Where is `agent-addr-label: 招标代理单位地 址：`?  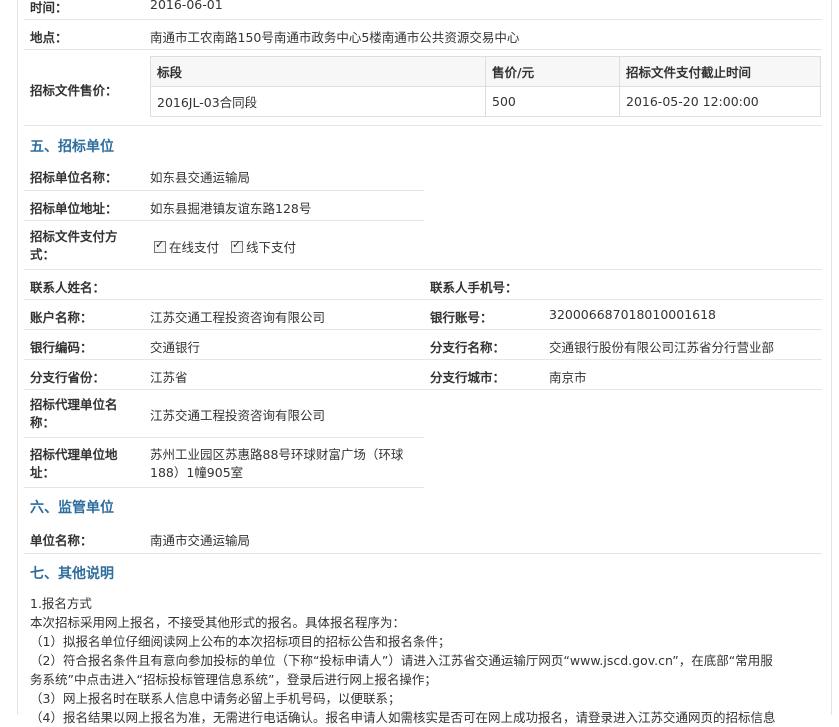
agent-addr-label: 招标代理单位地 址： is located at coordinates (74, 464).